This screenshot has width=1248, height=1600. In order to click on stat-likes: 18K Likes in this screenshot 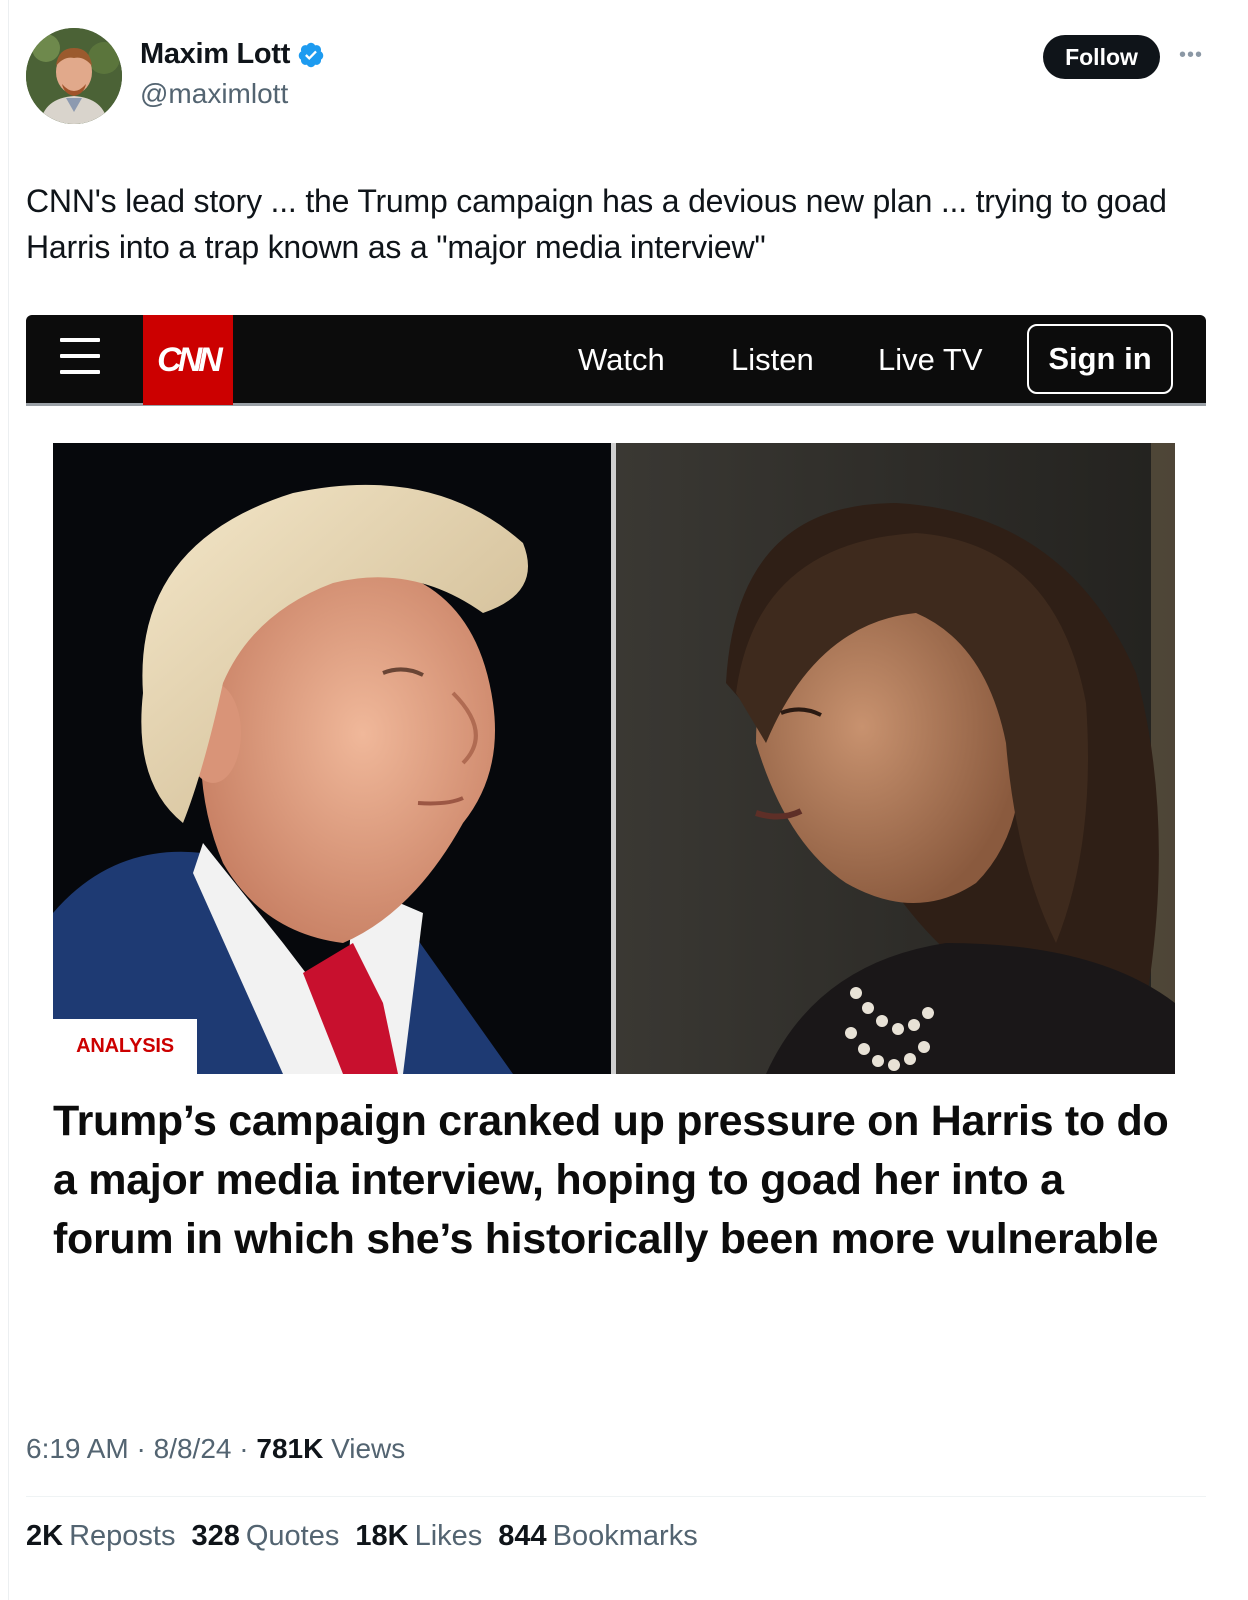, I will do `click(418, 1536)`.